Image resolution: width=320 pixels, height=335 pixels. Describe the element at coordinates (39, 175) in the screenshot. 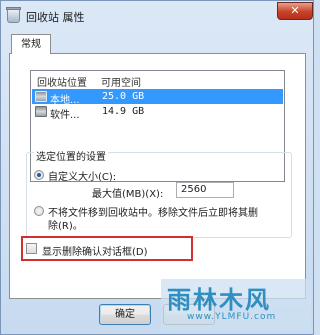

I see `custom-size-radio` at that location.